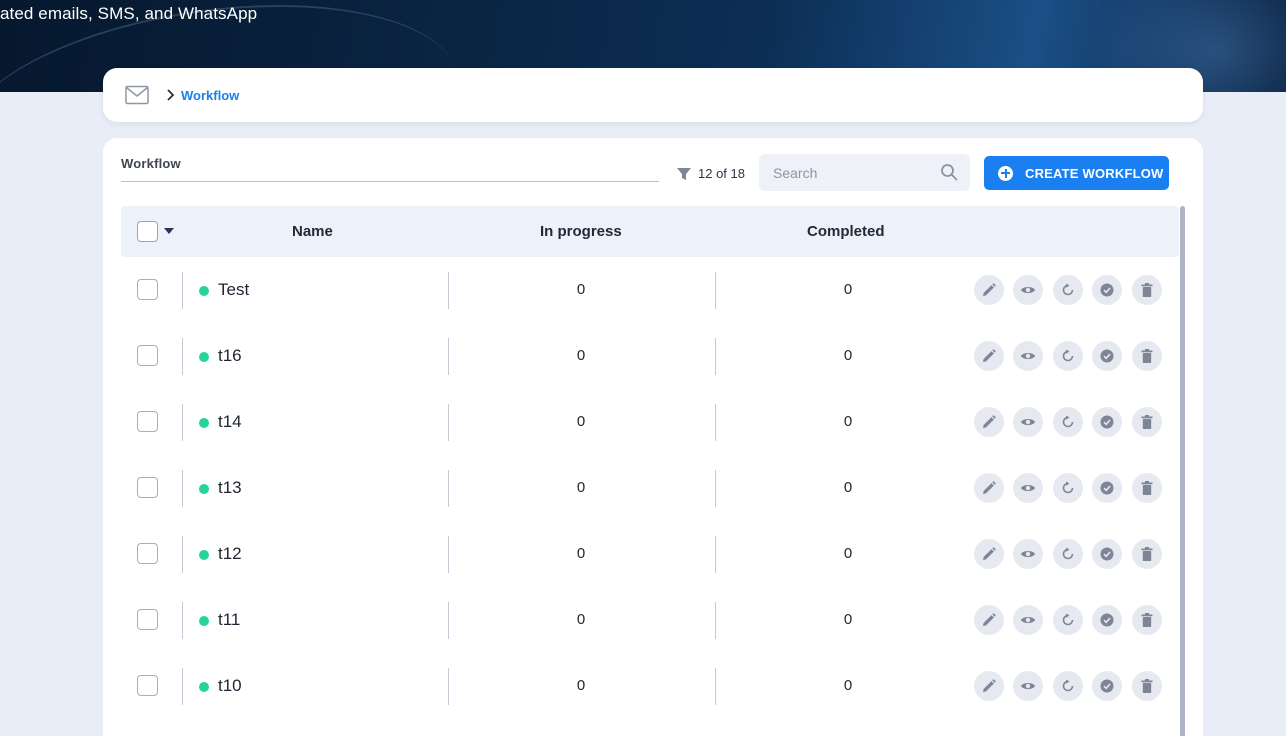 The height and width of the screenshot is (736, 1286). Describe the element at coordinates (653, 95) in the screenshot. I see `breadcrumb: Workflow` at that location.